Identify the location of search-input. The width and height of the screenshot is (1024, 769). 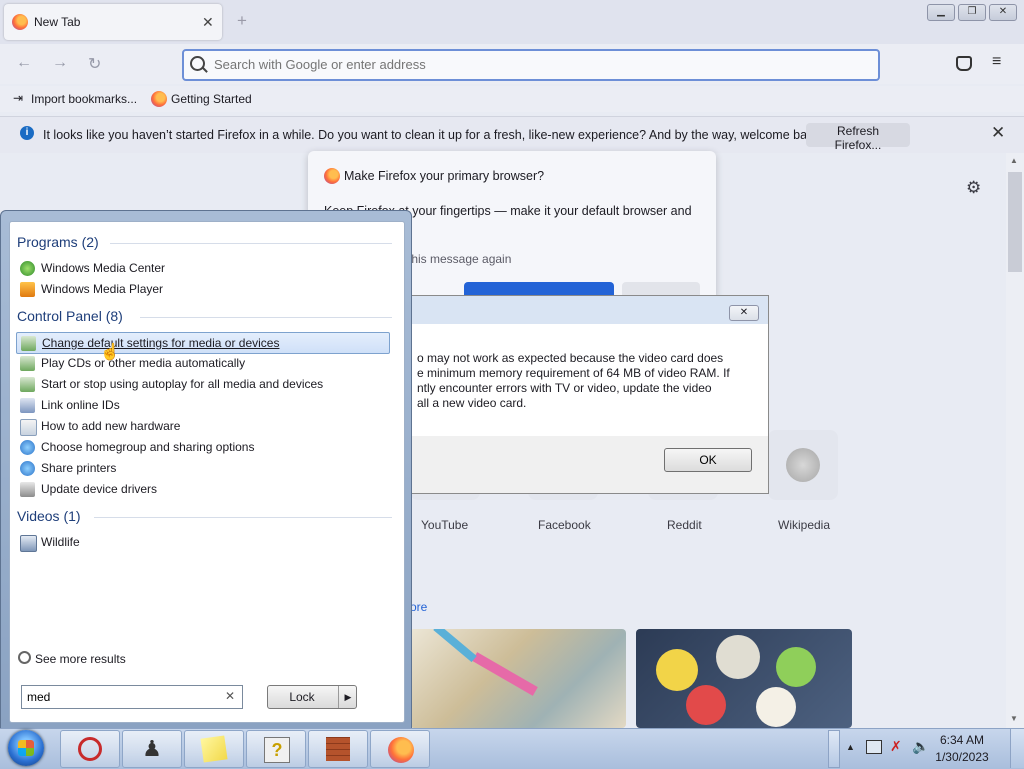
(122, 697).